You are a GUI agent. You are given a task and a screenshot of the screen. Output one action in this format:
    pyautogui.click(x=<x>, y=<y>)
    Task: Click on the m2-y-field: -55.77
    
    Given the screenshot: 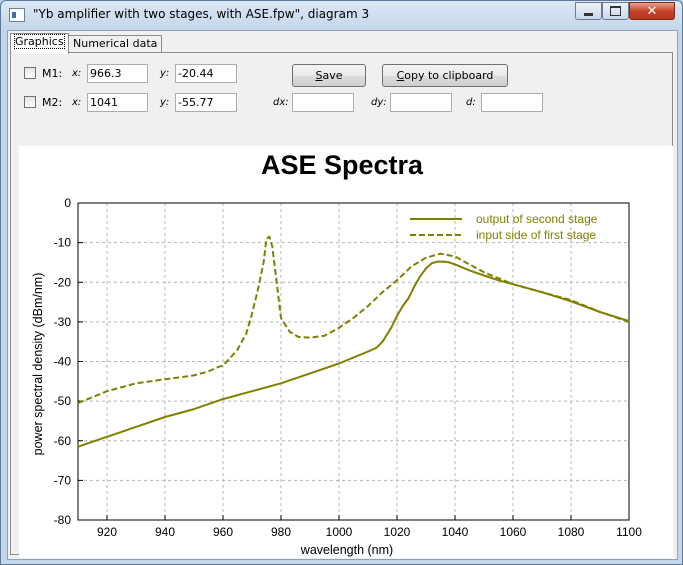 What is the action you would take?
    pyautogui.click(x=206, y=102)
    